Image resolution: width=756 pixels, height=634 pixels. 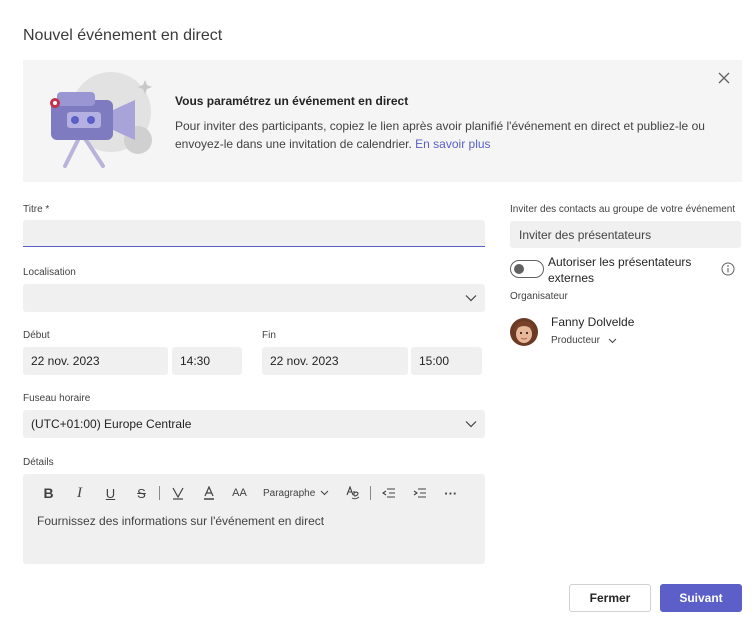 What do you see at coordinates (254, 233) in the screenshot?
I see `title-input` at bounding box center [254, 233].